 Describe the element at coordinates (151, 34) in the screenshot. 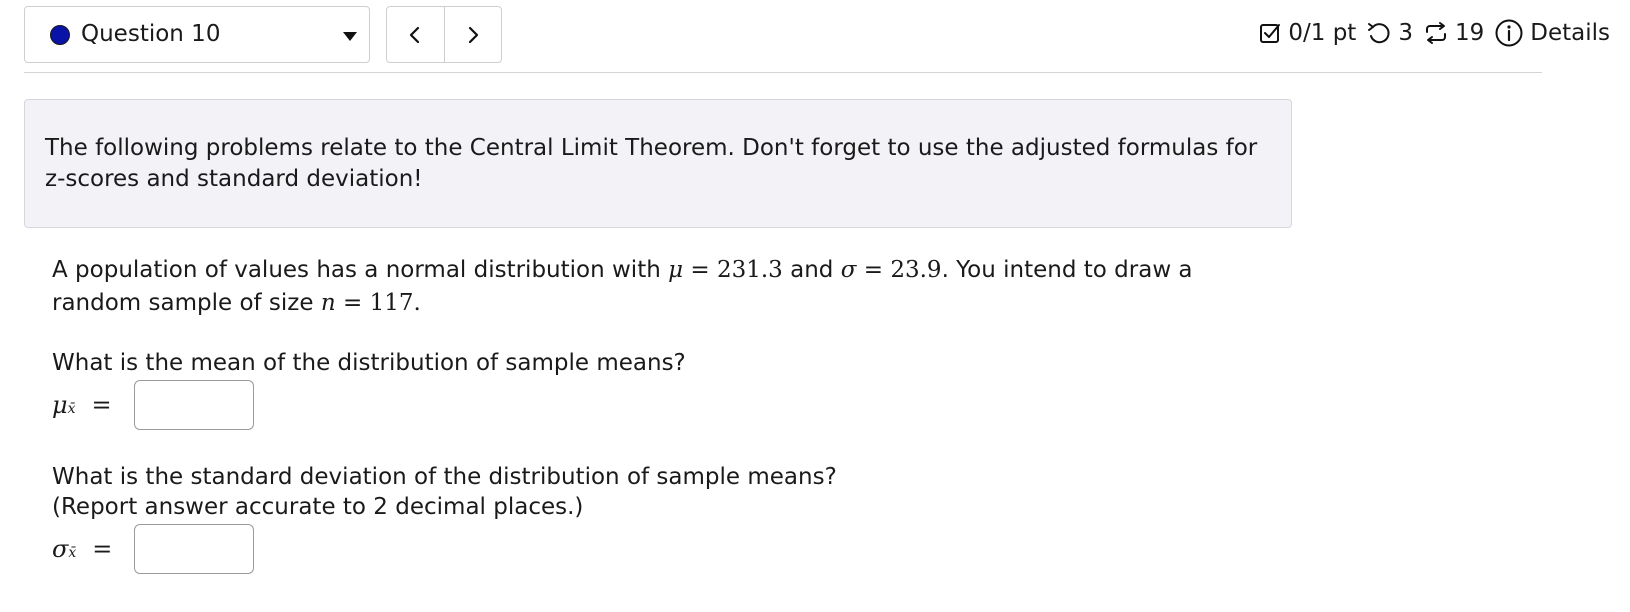

I see `question-label: Question 10` at that location.